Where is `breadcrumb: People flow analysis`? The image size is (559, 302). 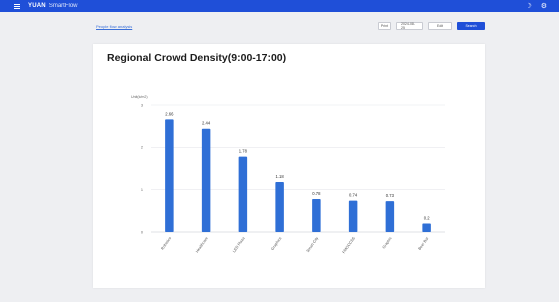
breadcrumb: People flow analysis is located at coordinates (114, 26).